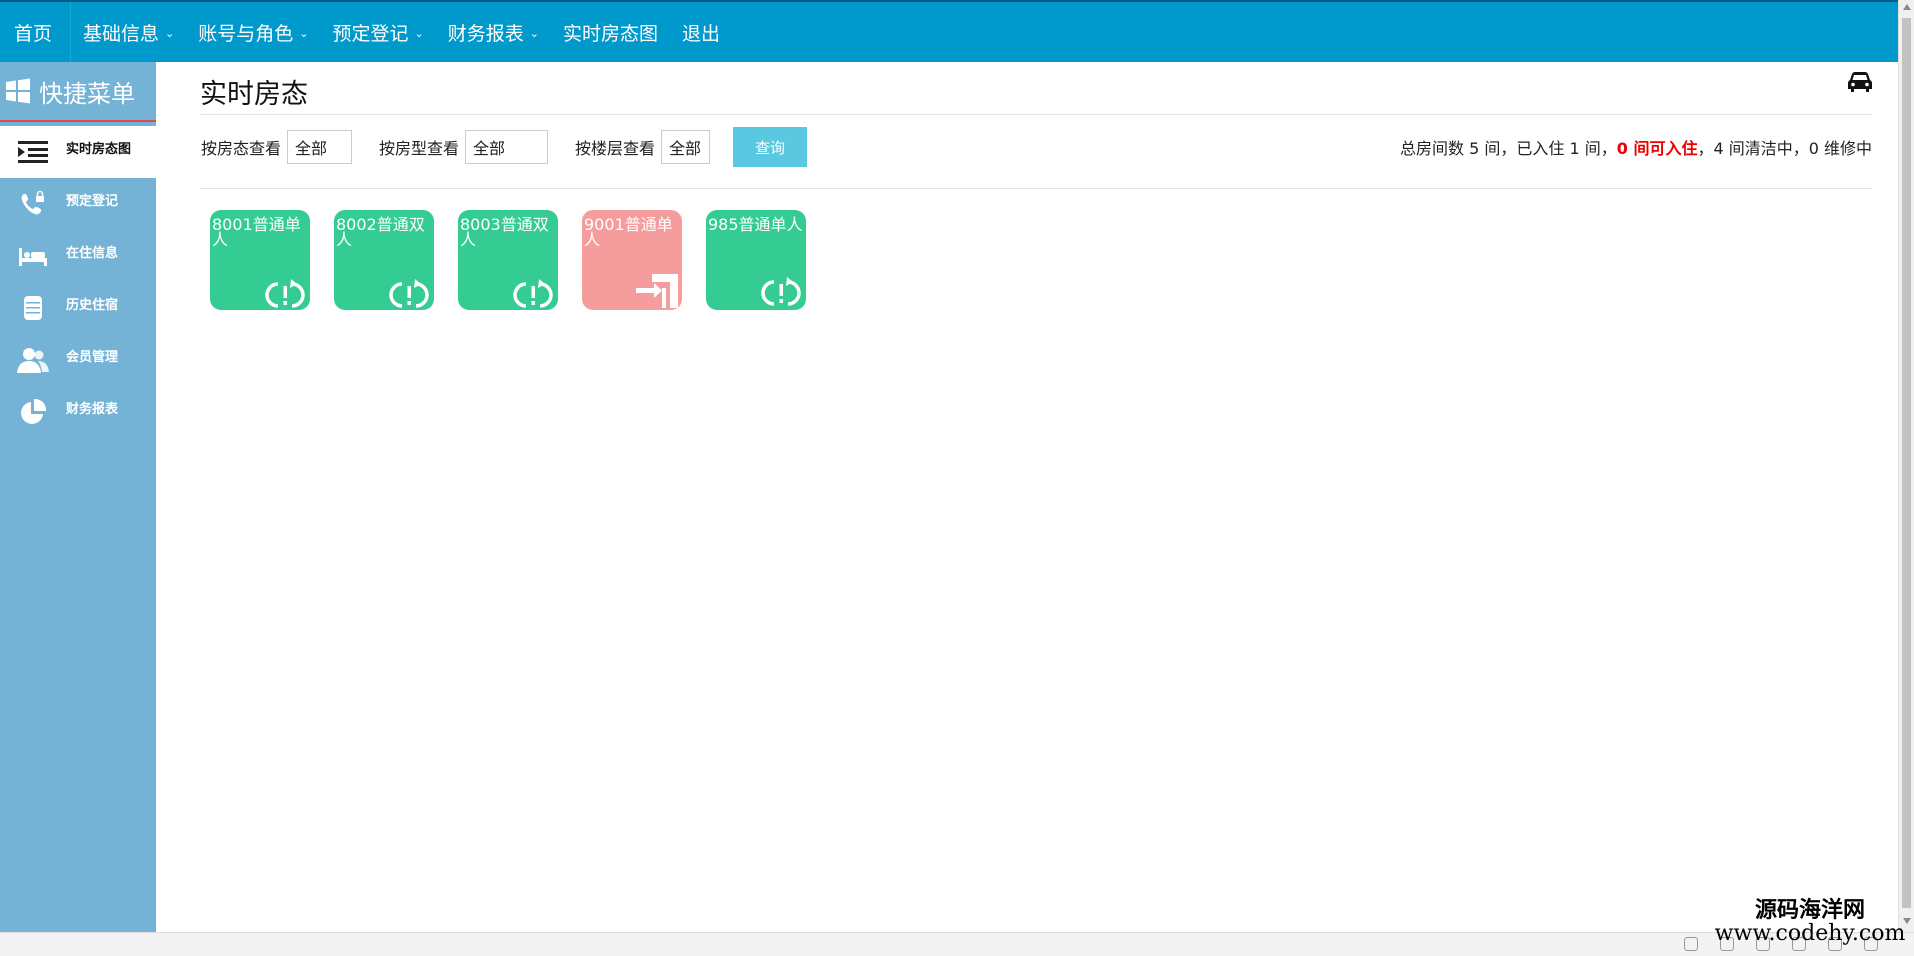 This screenshot has height=956, width=1914. Describe the element at coordinates (92, 409) in the screenshot. I see `sidebar-item-label: 财务报表` at that location.